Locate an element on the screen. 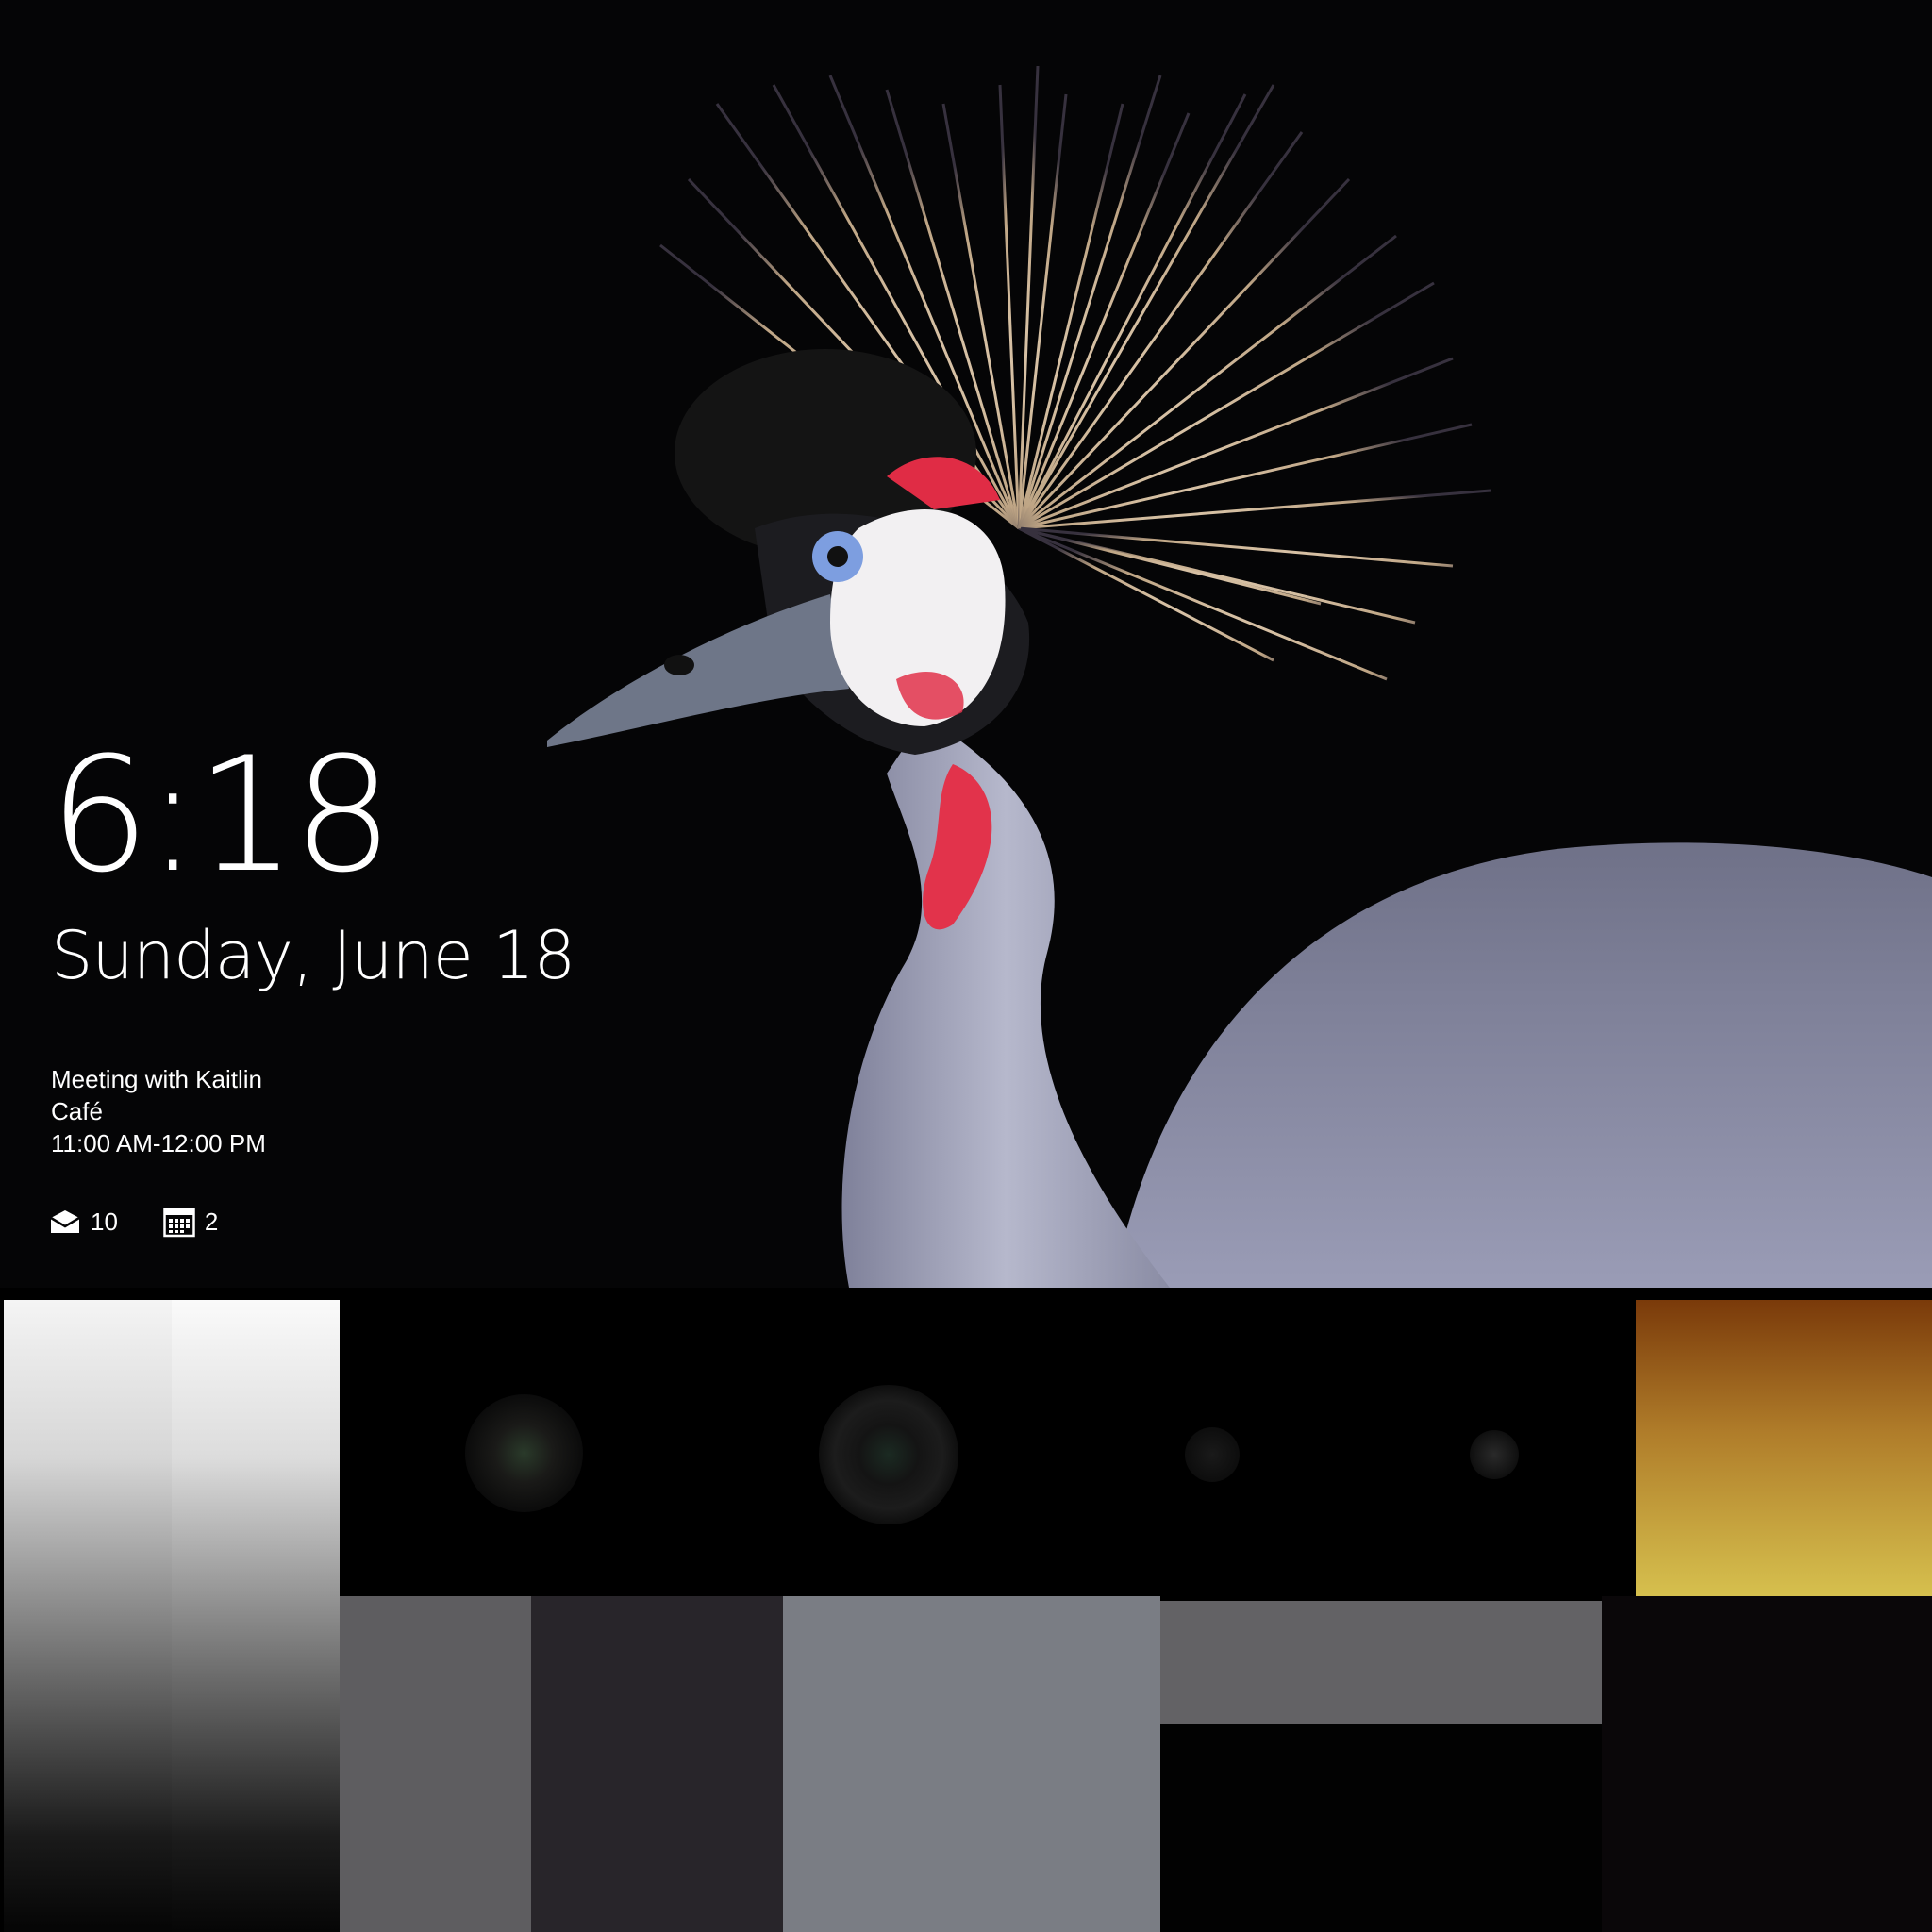  mail-badge: 10 is located at coordinates (83, 1223).